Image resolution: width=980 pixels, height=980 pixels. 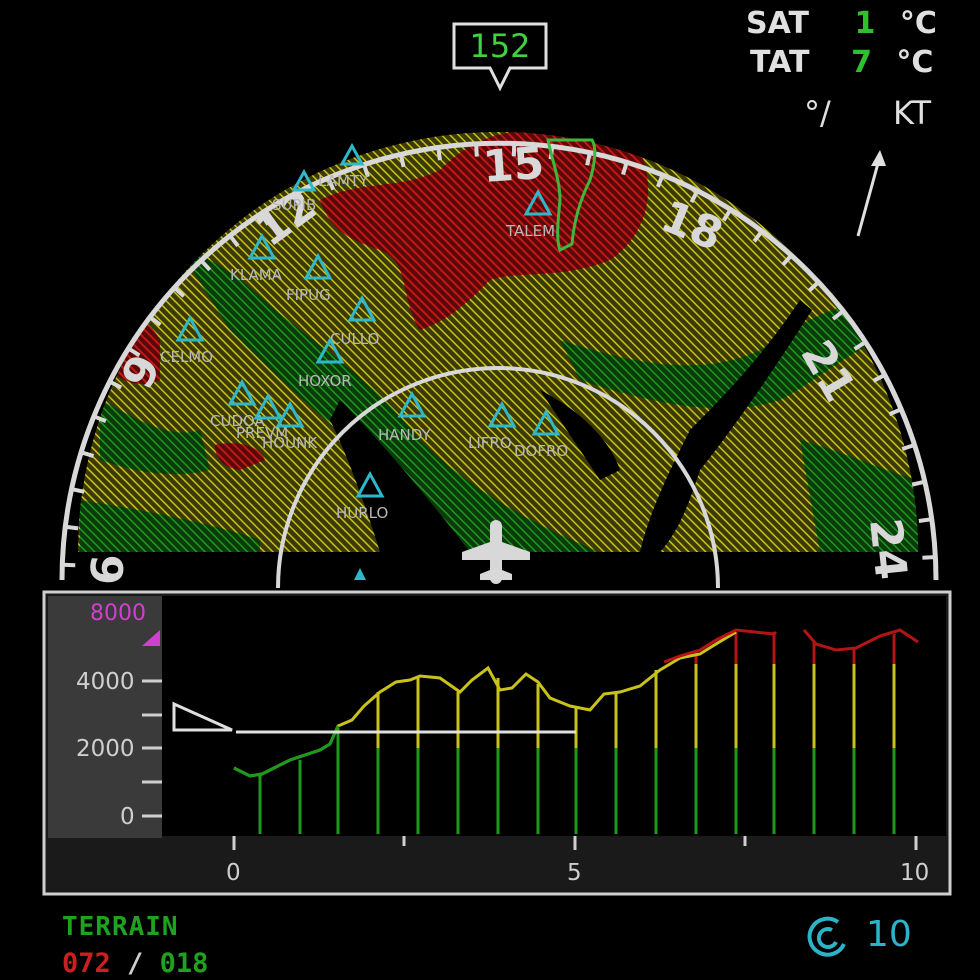 What do you see at coordinates (233, 873) in the screenshot?
I see `x-tick-0: 0` at bounding box center [233, 873].